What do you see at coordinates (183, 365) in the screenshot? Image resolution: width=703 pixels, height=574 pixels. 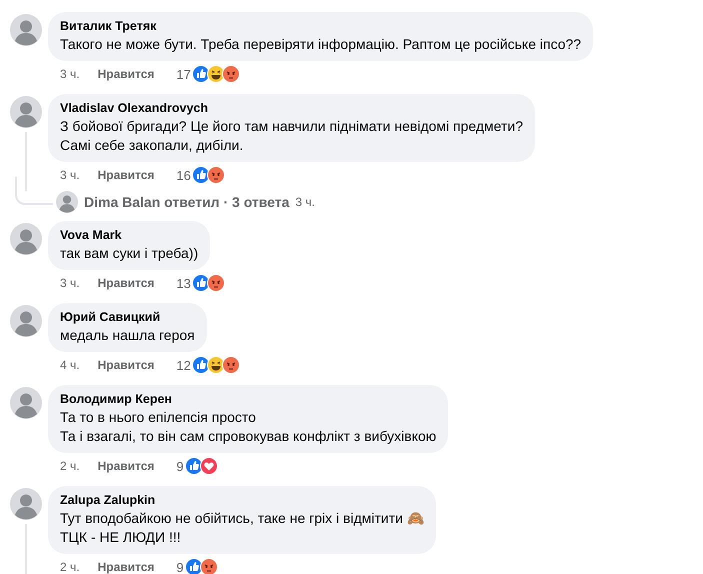 I see `reaction-count: 12` at bounding box center [183, 365].